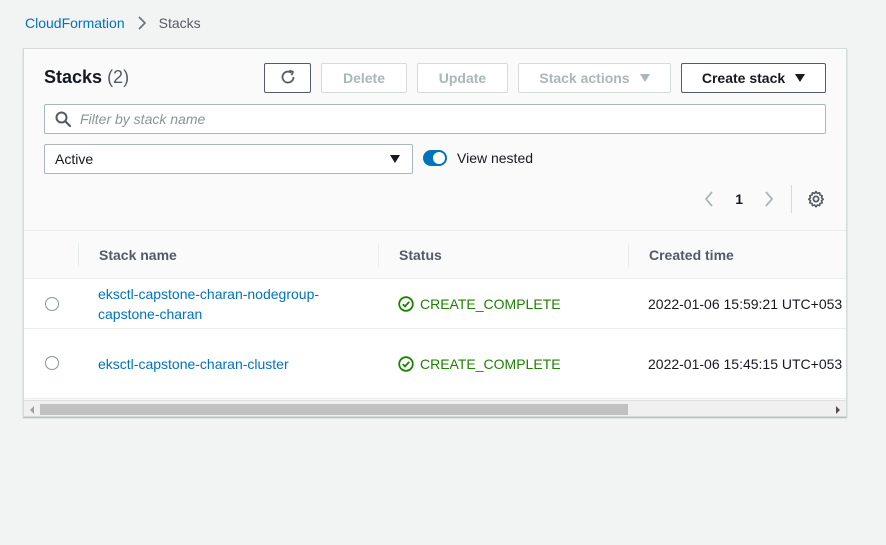  Describe the element at coordinates (739, 199) in the screenshot. I see `page-number: 1` at that location.